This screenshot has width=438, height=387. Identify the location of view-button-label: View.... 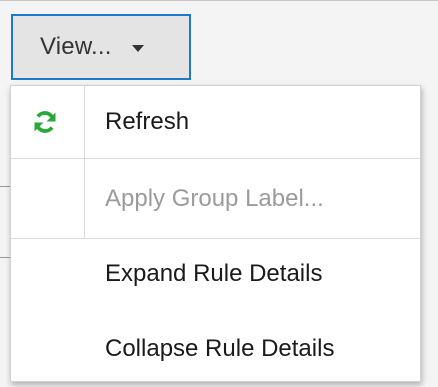
(76, 46).